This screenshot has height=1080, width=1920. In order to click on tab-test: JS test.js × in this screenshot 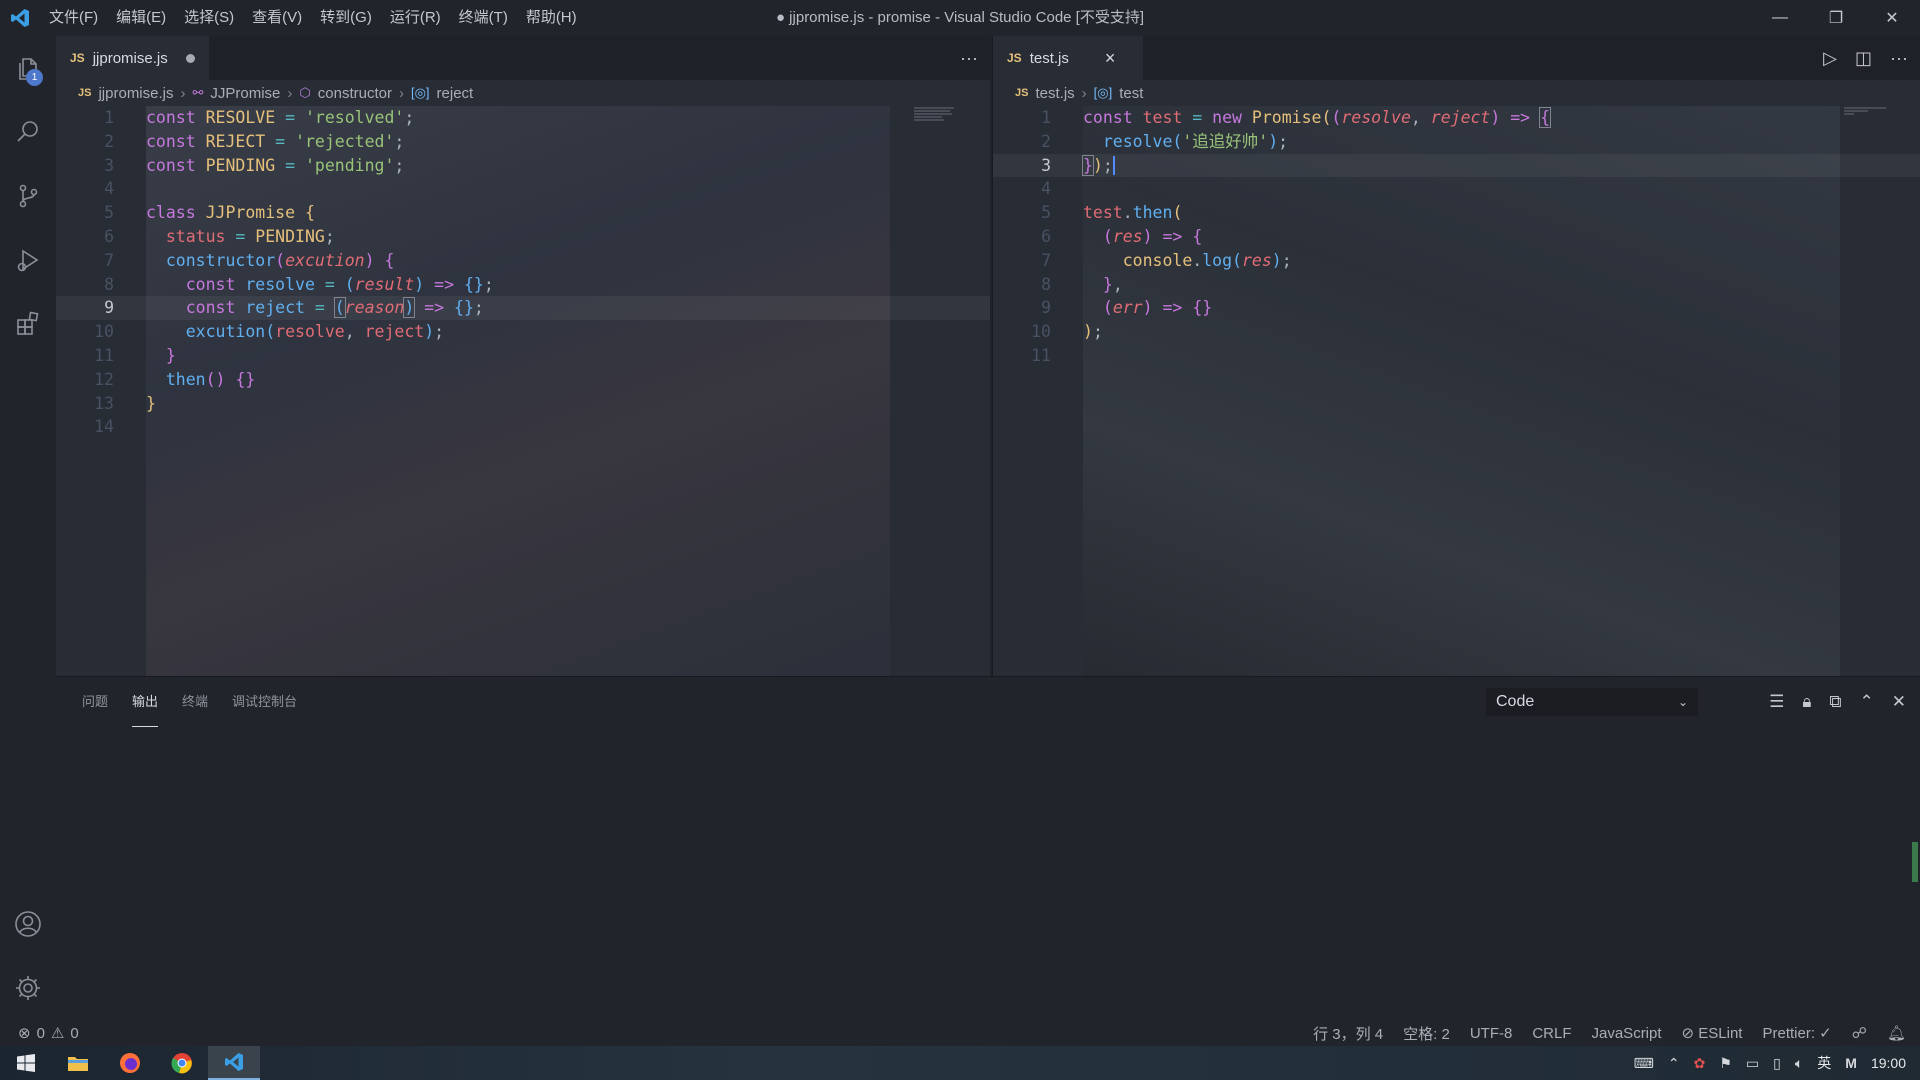, I will do `click(1068, 58)`.